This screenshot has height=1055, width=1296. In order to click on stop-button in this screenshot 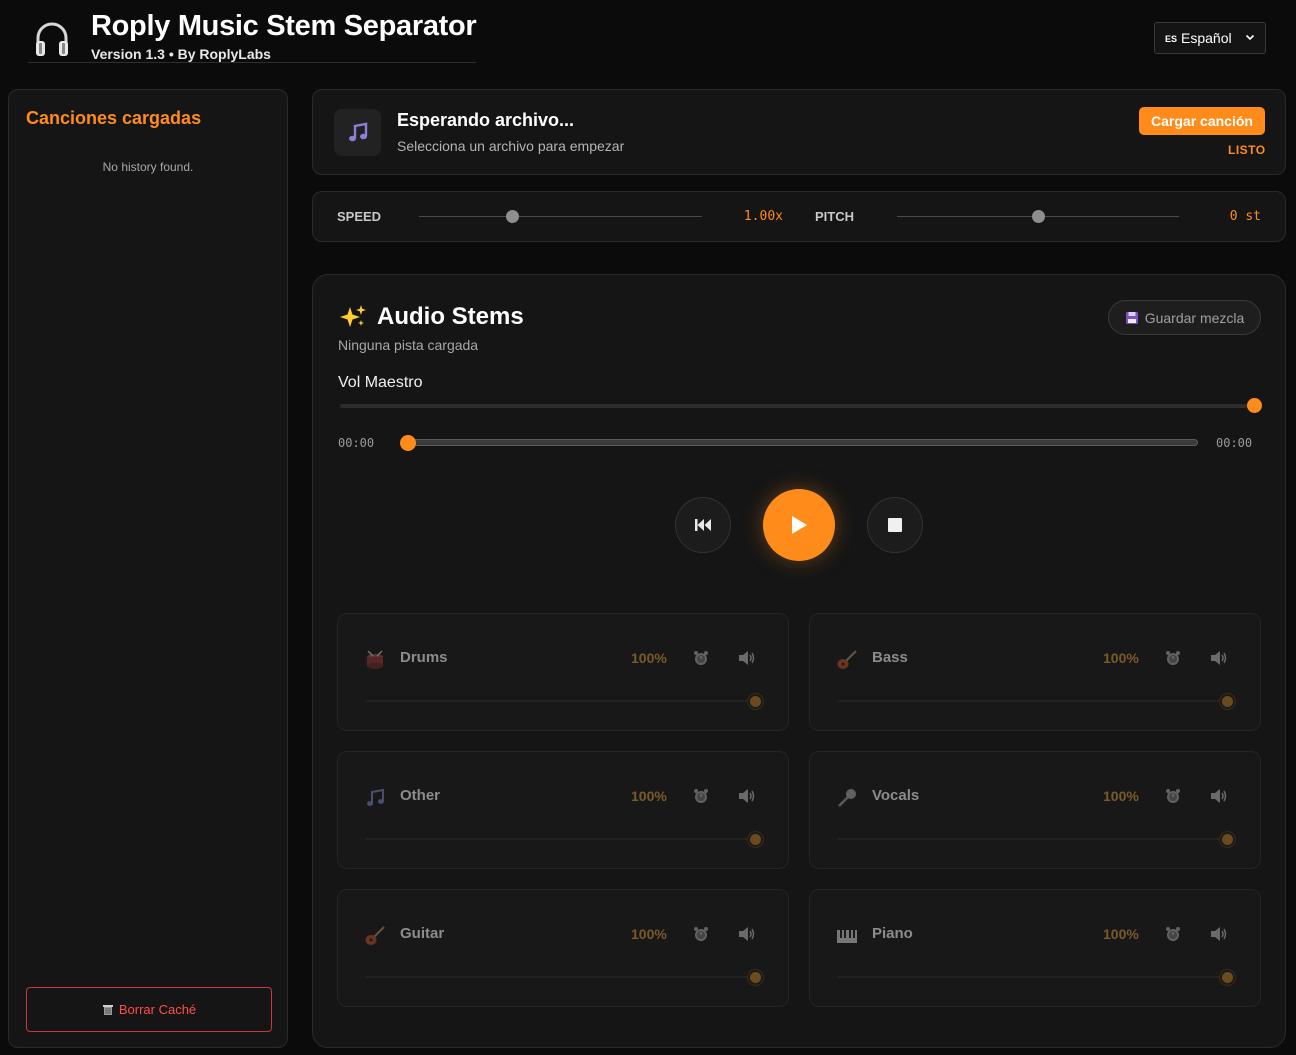, I will do `click(895, 525)`.